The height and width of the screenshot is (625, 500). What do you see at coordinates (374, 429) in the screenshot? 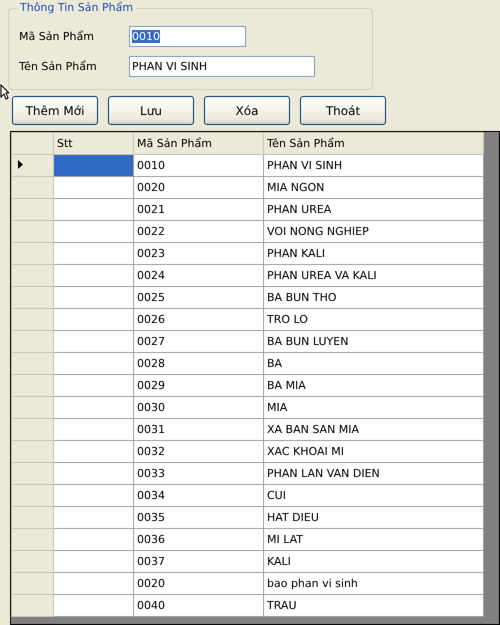
I see `table-cell: XA BAN SAN MIA` at bounding box center [374, 429].